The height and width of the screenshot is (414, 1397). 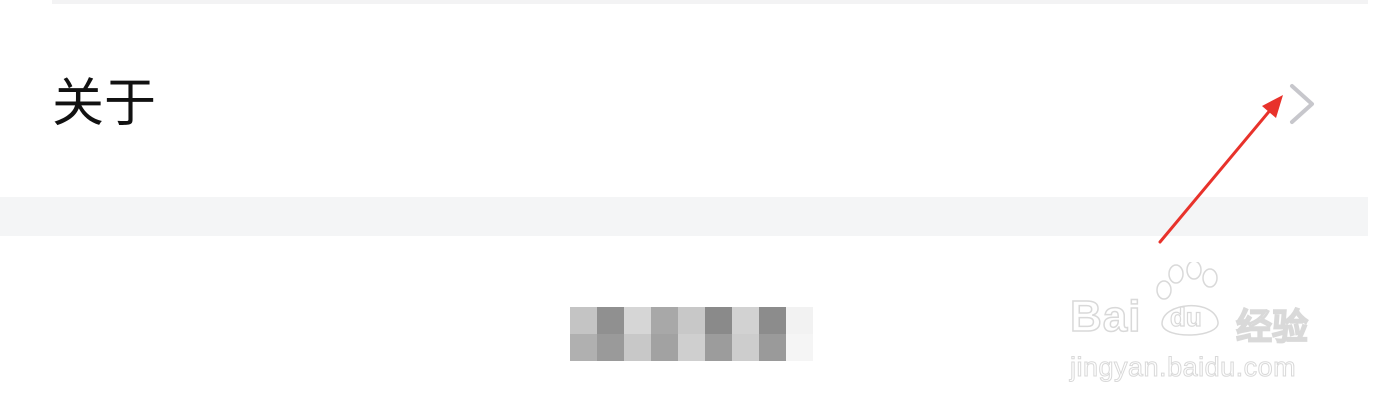 I want to click on chevron-right-icon, so click(x=1302, y=104).